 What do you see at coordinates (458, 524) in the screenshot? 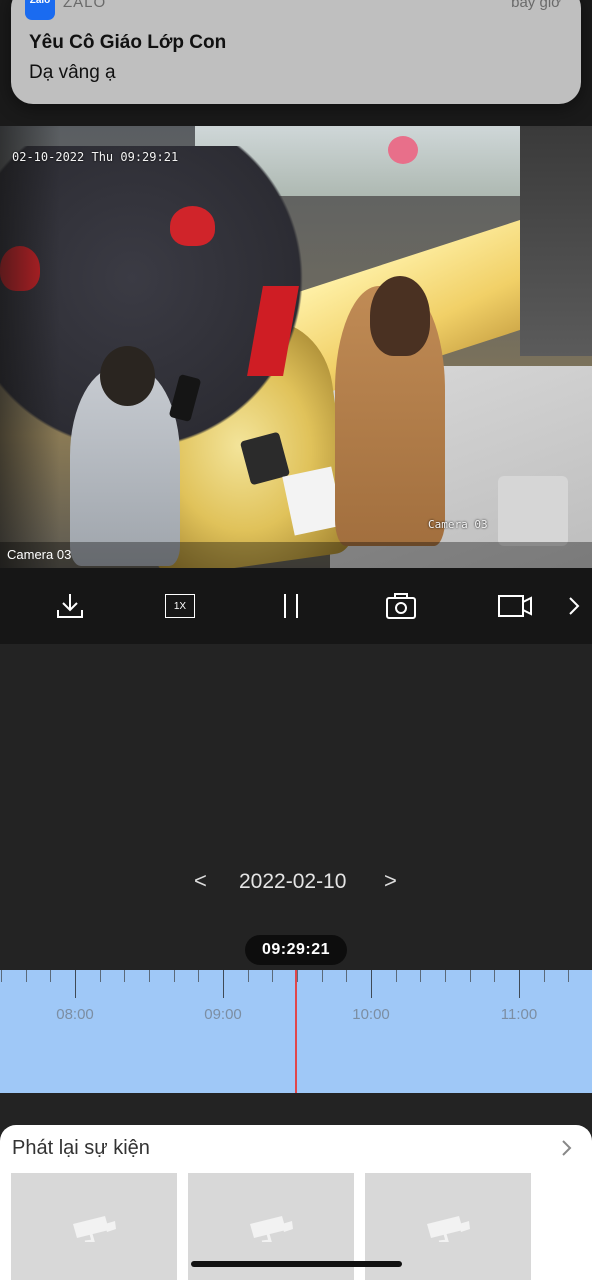
I see `video-osd-camera: Camera 03` at bounding box center [458, 524].